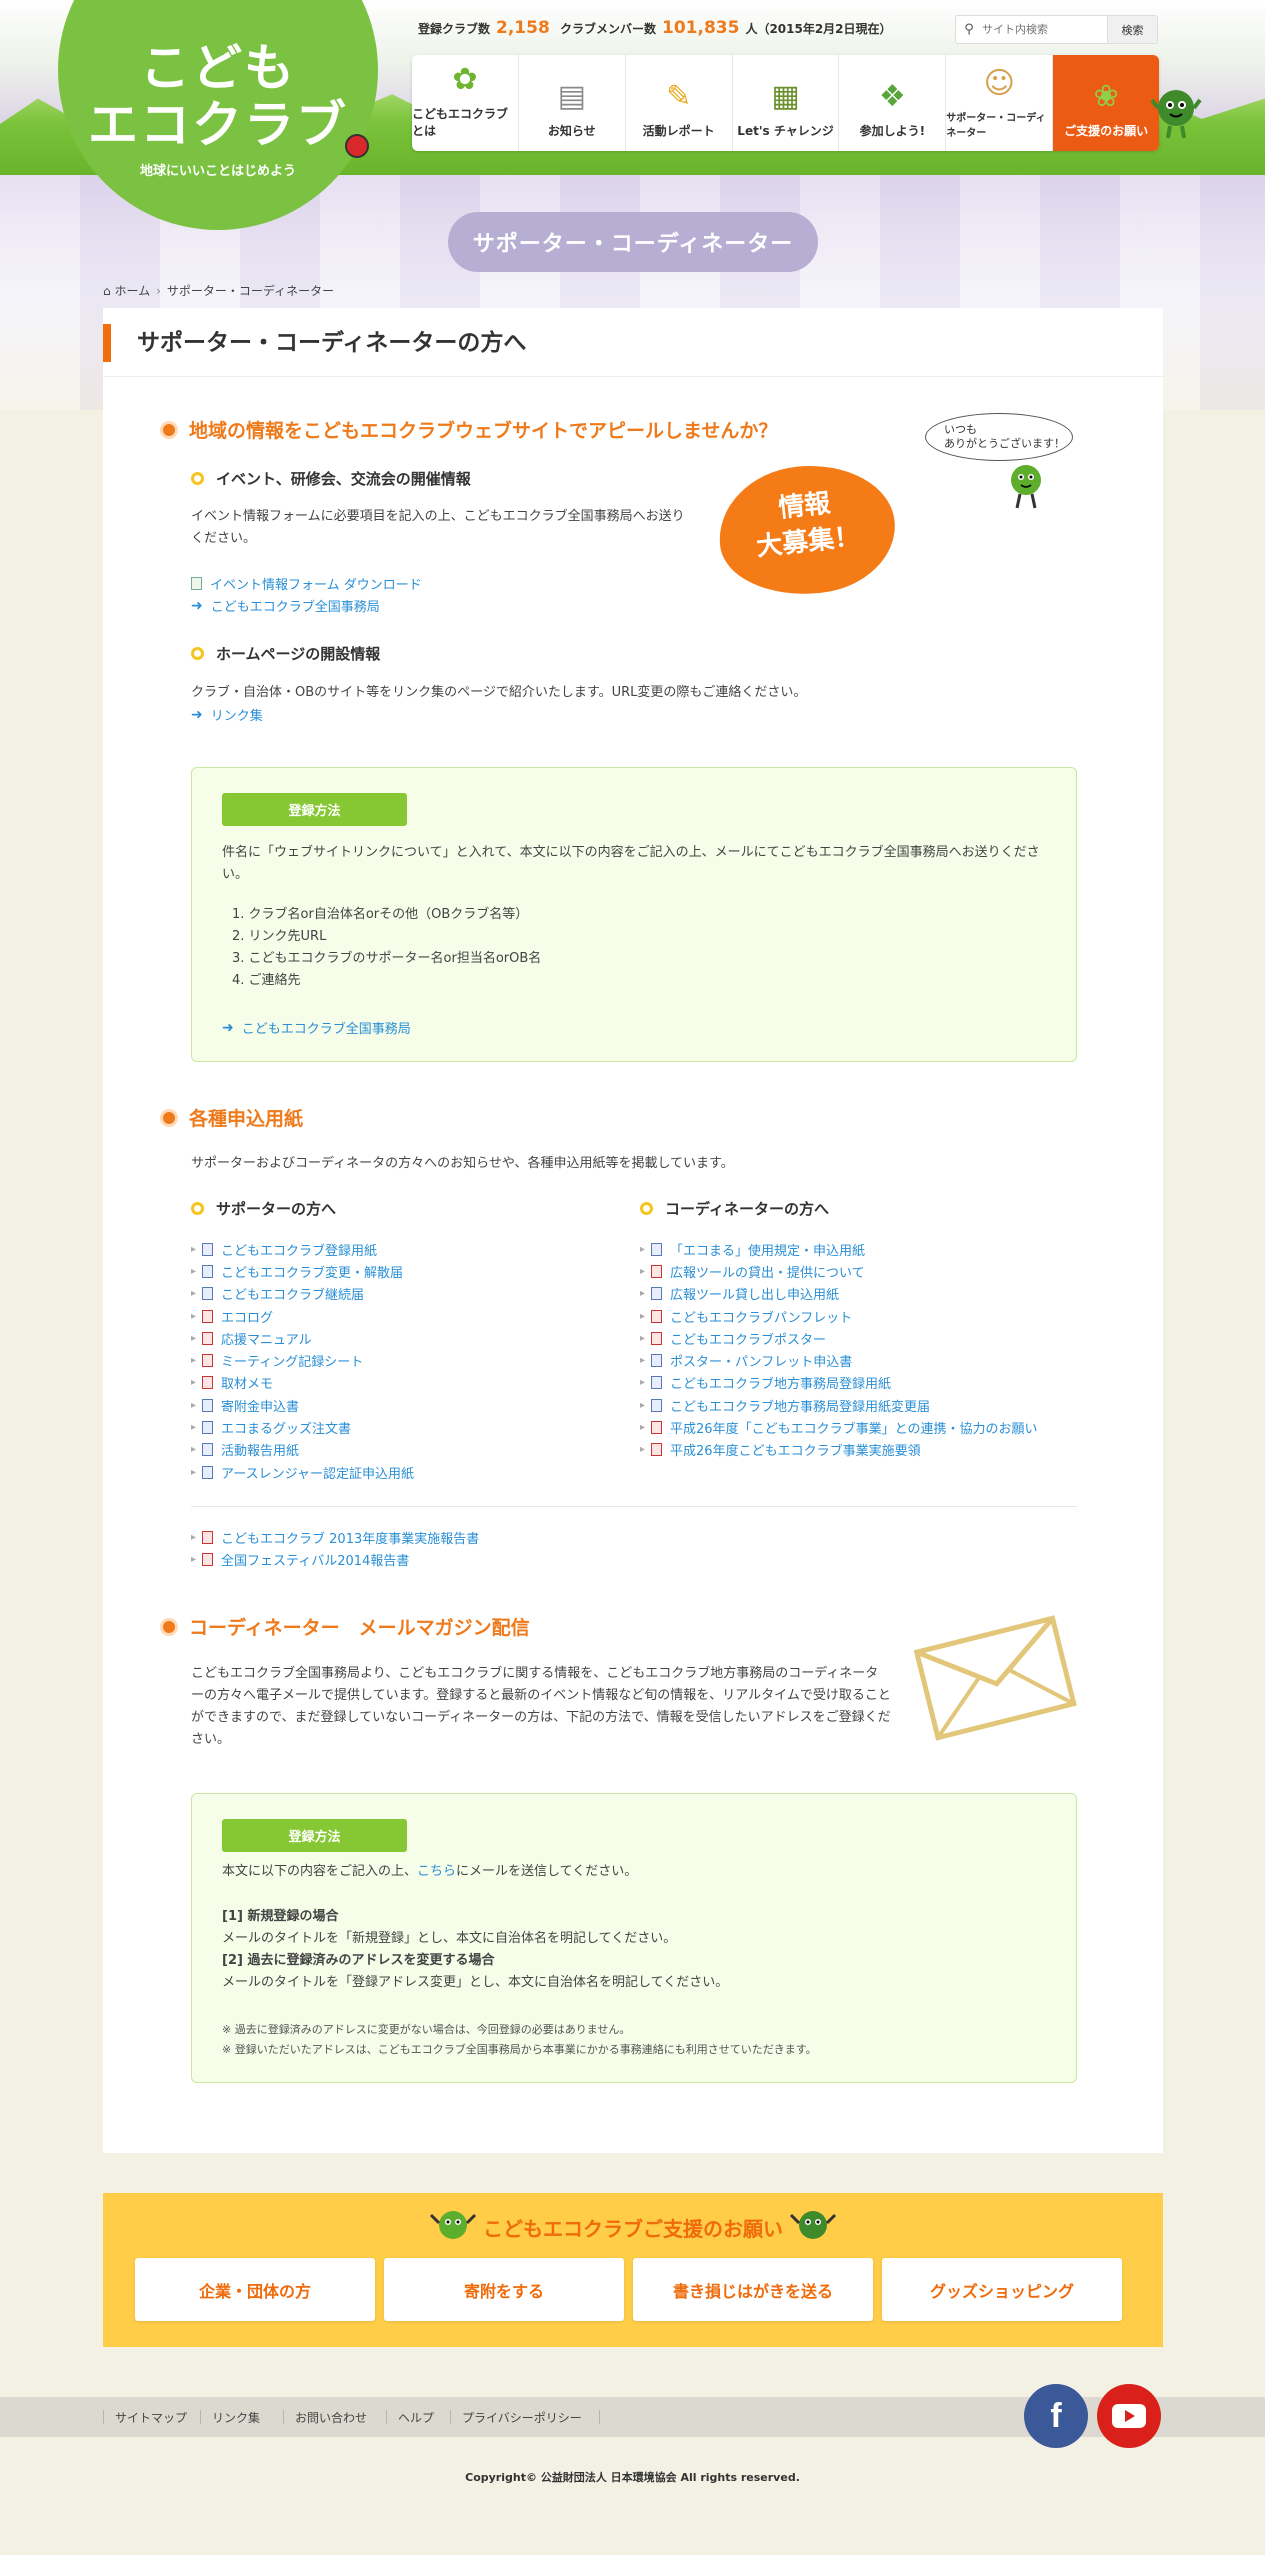 The image size is (1265, 2555). What do you see at coordinates (302, 1271) in the screenshot?
I see `form-link: ▸ こどもエコクラブ変更・解散届` at bounding box center [302, 1271].